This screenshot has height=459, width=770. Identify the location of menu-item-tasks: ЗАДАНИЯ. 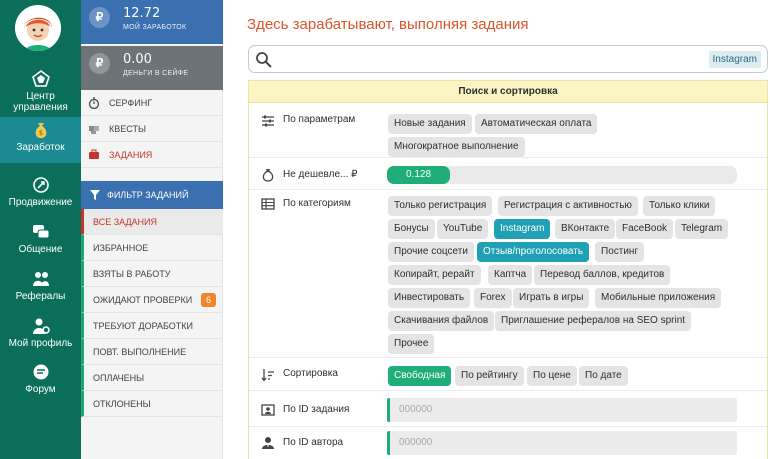
(152, 155).